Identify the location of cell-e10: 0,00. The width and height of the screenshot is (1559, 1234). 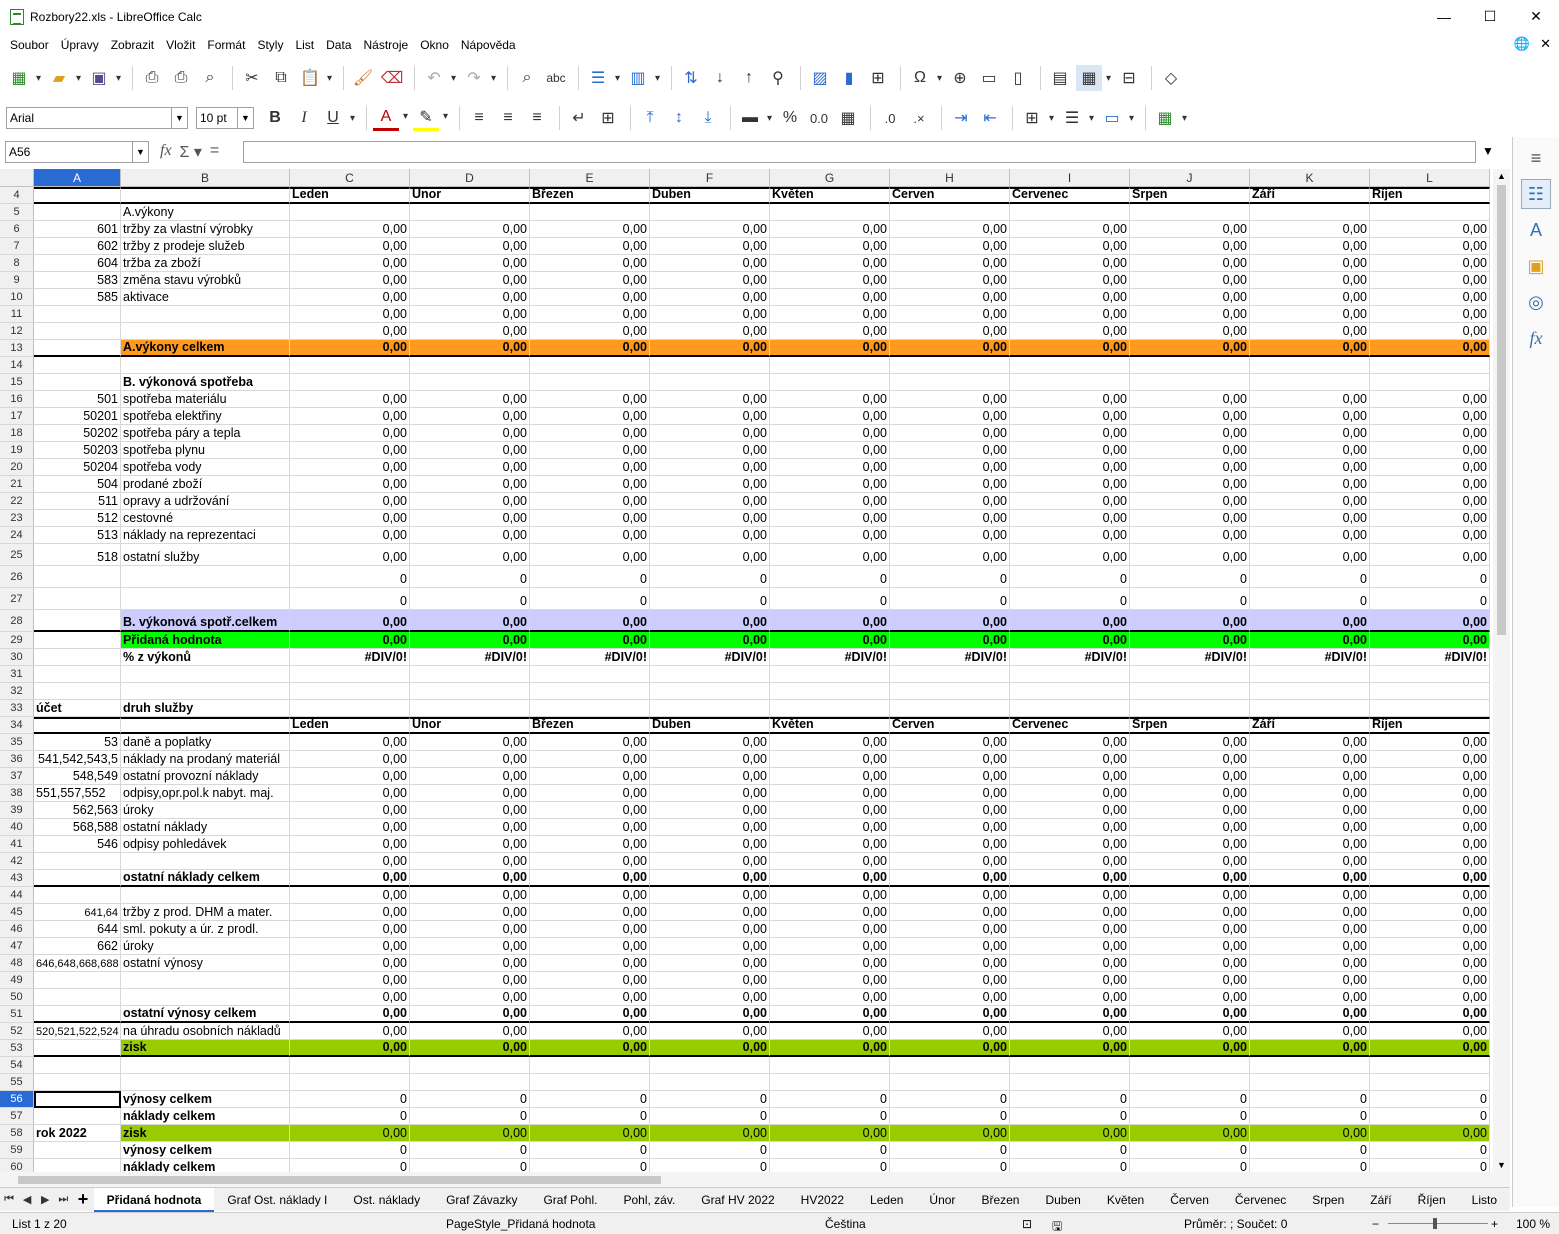
(590, 297).